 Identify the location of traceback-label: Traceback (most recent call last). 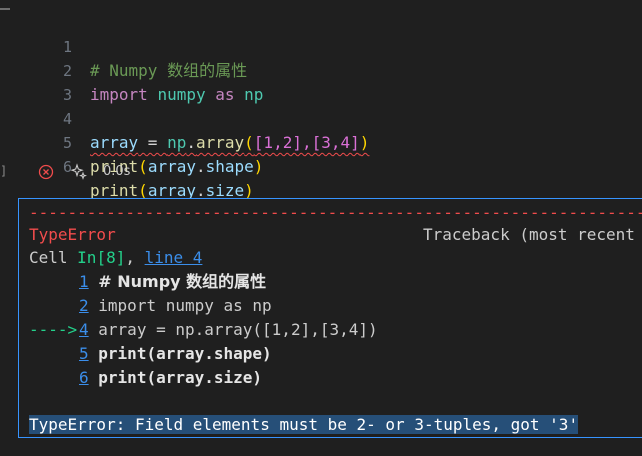
(529, 234).